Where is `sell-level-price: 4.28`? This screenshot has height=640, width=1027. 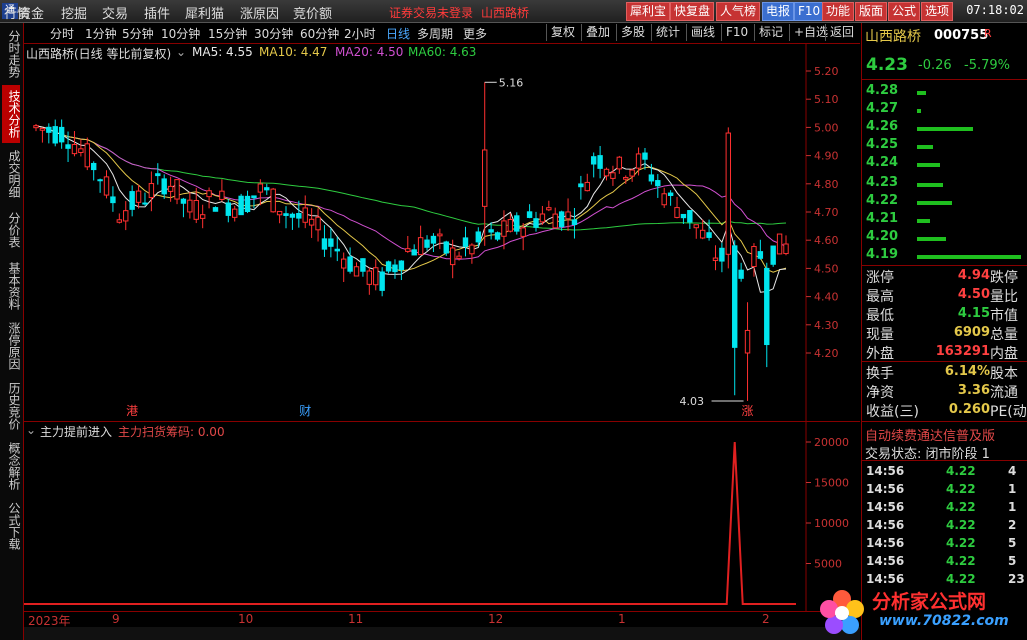
sell-level-price: 4.28 is located at coordinates (882, 90).